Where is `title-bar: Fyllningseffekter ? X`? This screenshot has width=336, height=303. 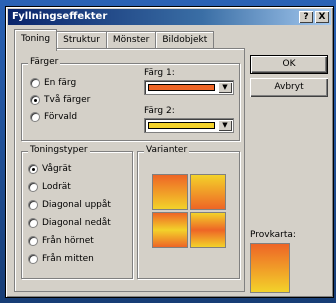
title-bar: Fyllningseffekter ? X is located at coordinates (169, 17).